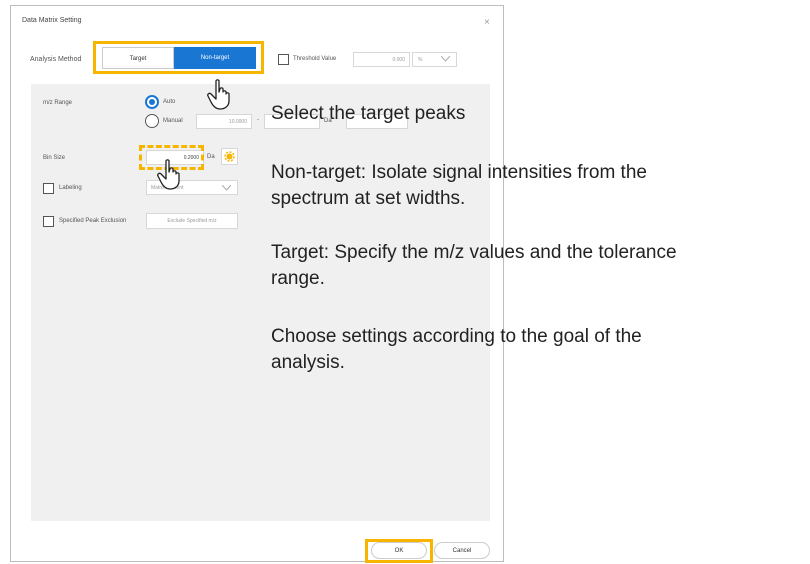 This screenshot has width=810, height=564. What do you see at coordinates (215, 58) in the screenshot?
I see `non-target-option-button: Non-target` at bounding box center [215, 58].